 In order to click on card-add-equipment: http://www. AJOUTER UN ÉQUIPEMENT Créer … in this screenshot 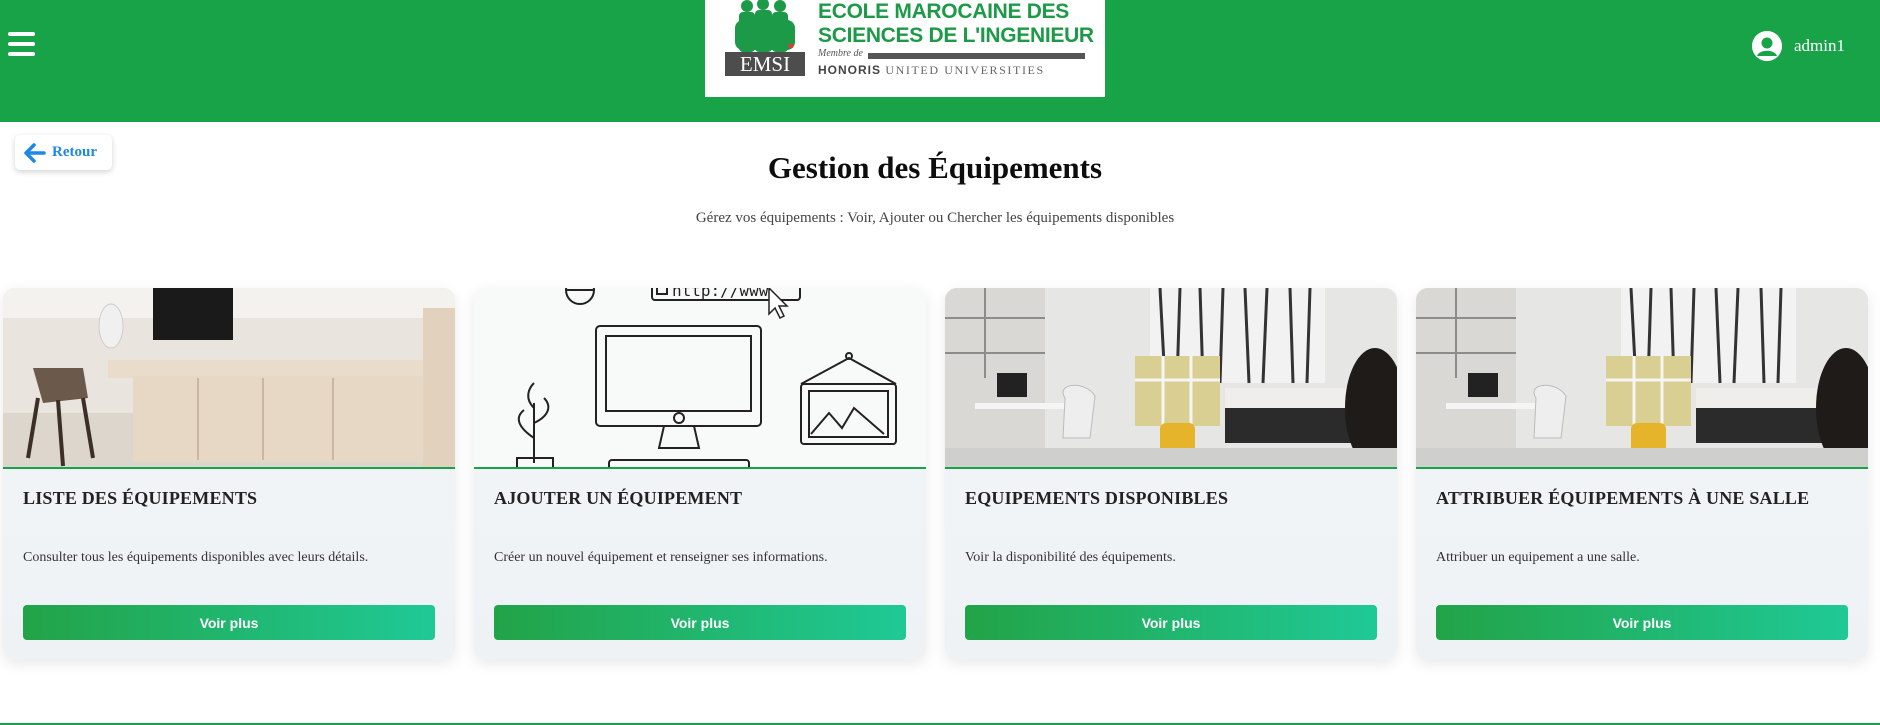, I will do `click(700, 474)`.